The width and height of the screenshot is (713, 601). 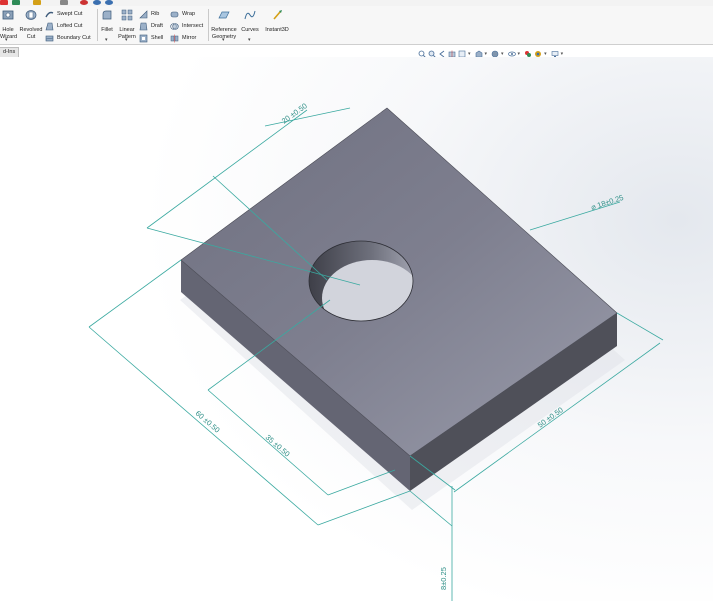 What do you see at coordinates (224, 30) in the screenshot?
I see `reference-geometry-label-1: Reference` at bounding box center [224, 30].